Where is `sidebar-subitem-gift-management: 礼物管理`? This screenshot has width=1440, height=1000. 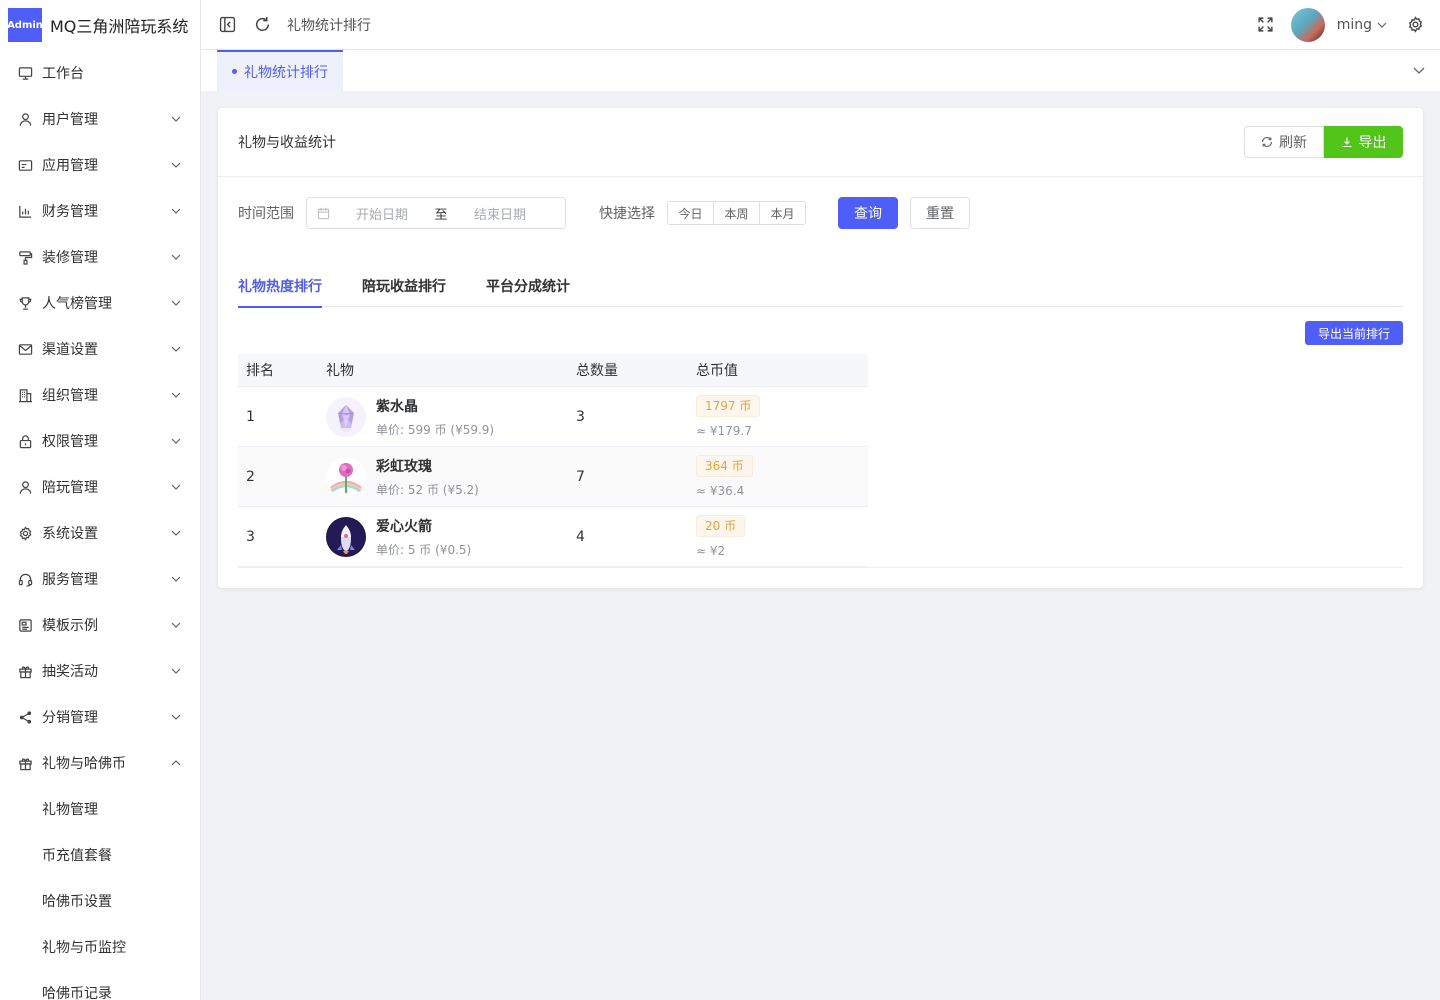
sidebar-subitem-gift-management: 礼物管理 is located at coordinates (100, 809).